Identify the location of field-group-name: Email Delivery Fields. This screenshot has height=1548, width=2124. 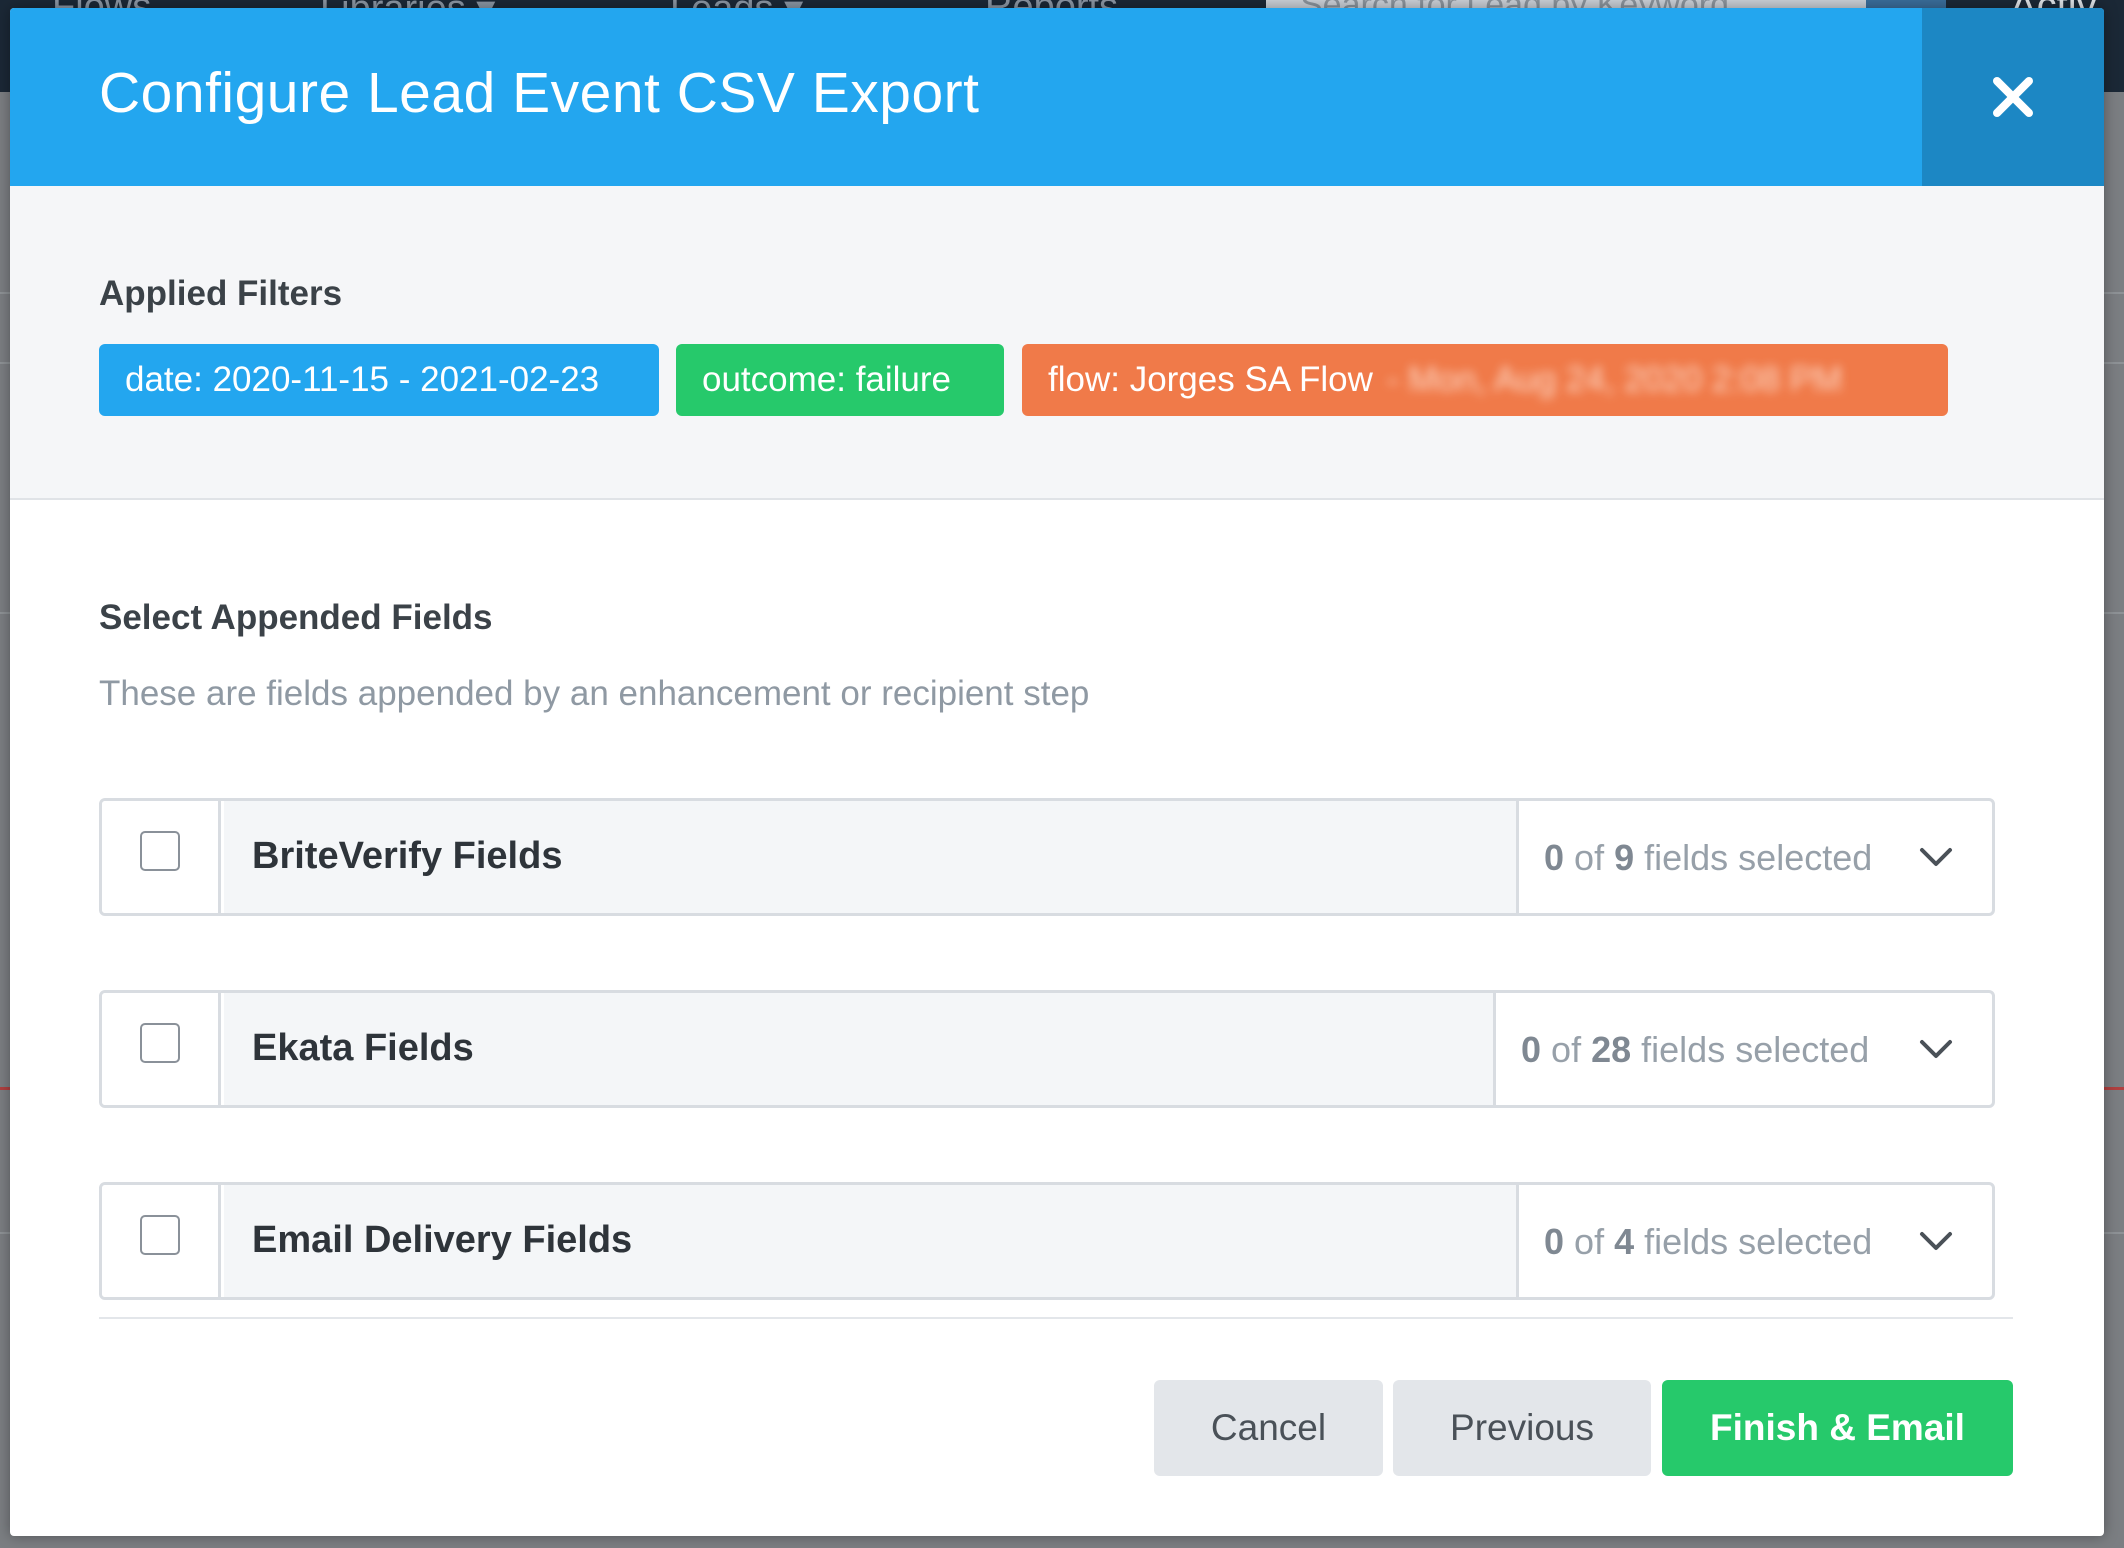
(442, 1240).